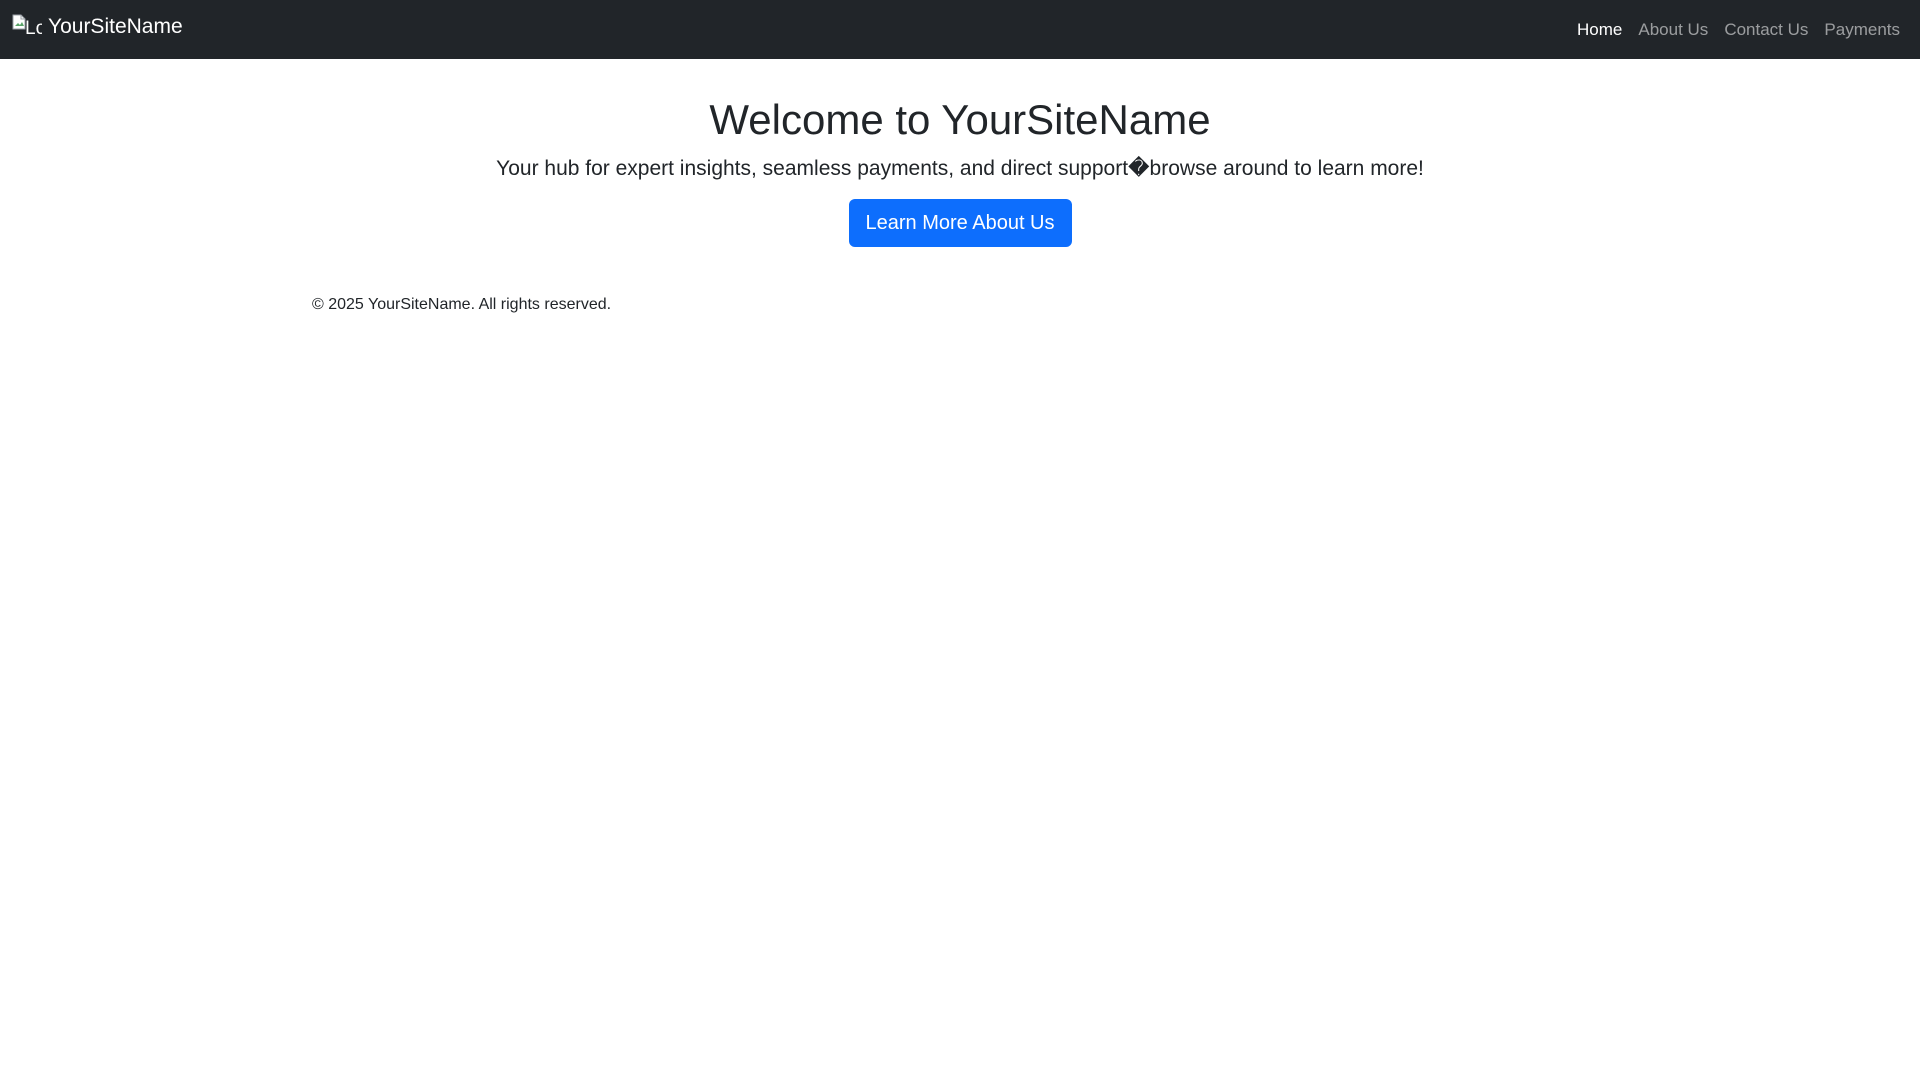 The image size is (1920, 1080). I want to click on cta-wrapper: Learn More About Us, so click(960, 222).